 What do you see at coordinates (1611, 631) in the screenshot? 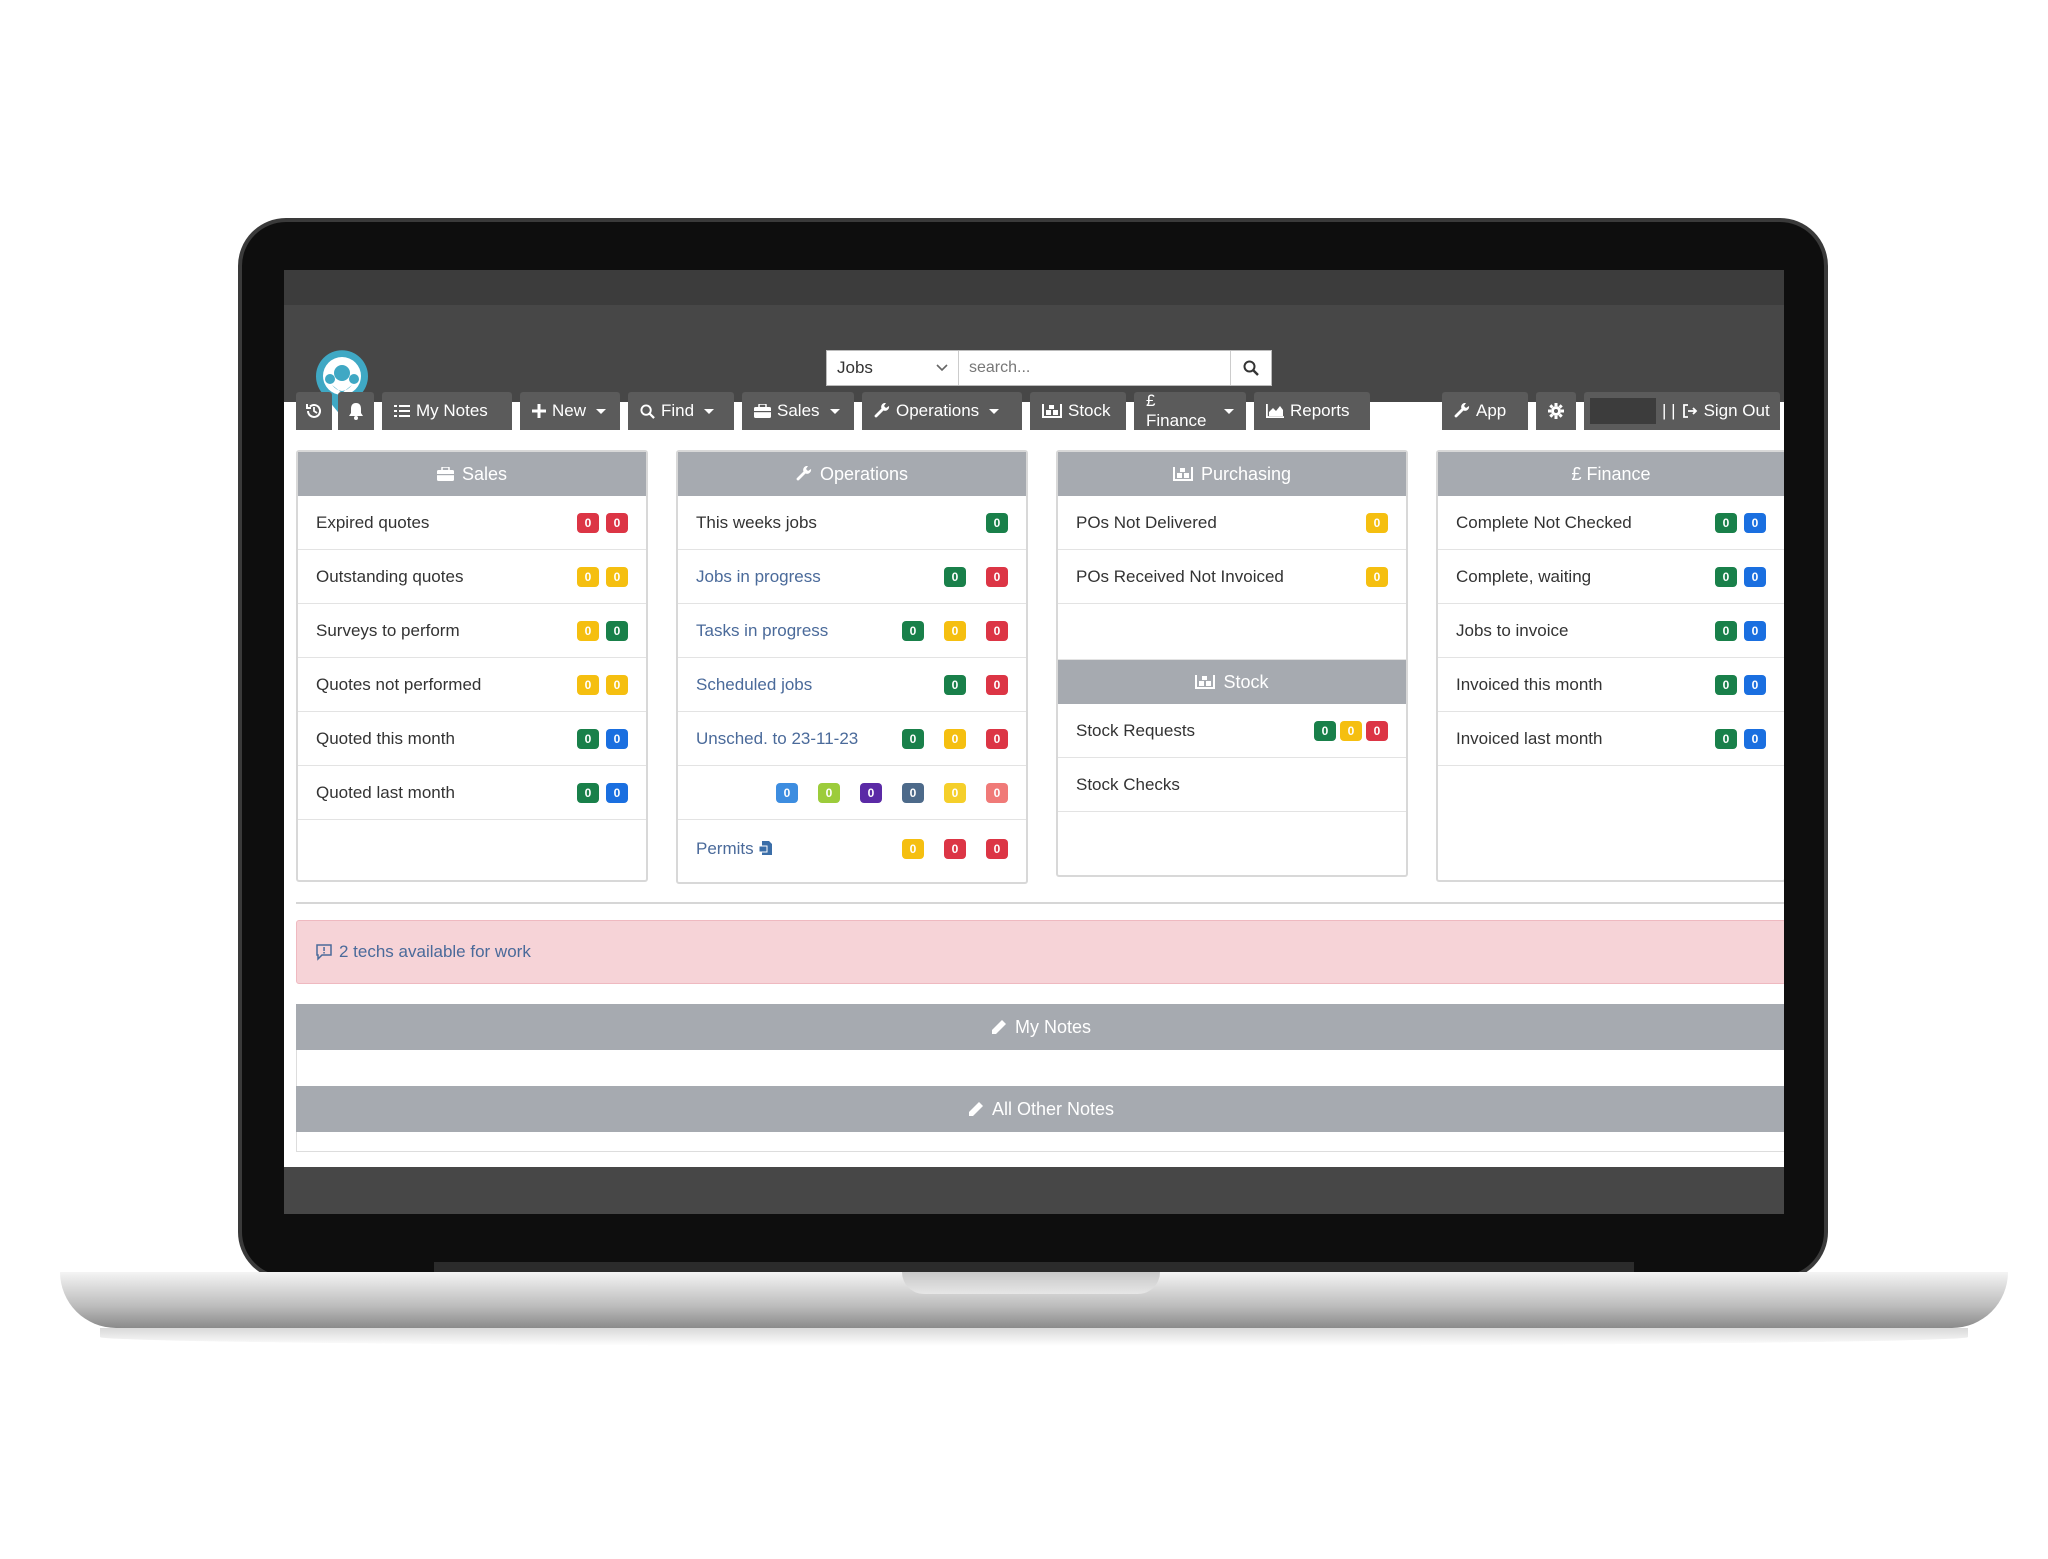
I see `list-item: Jobs to invoice 0 0` at bounding box center [1611, 631].